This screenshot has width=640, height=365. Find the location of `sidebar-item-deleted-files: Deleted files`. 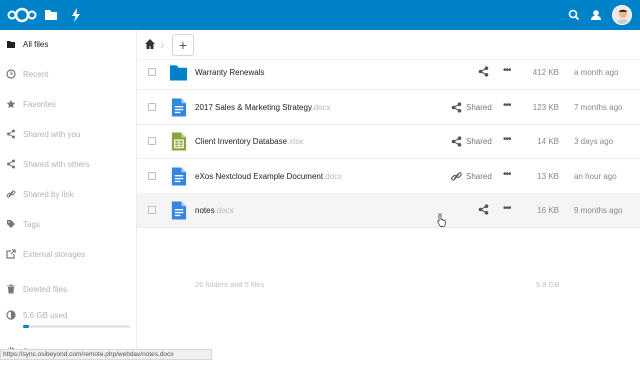

sidebar-item-deleted-files: Deleted files is located at coordinates (68, 289).